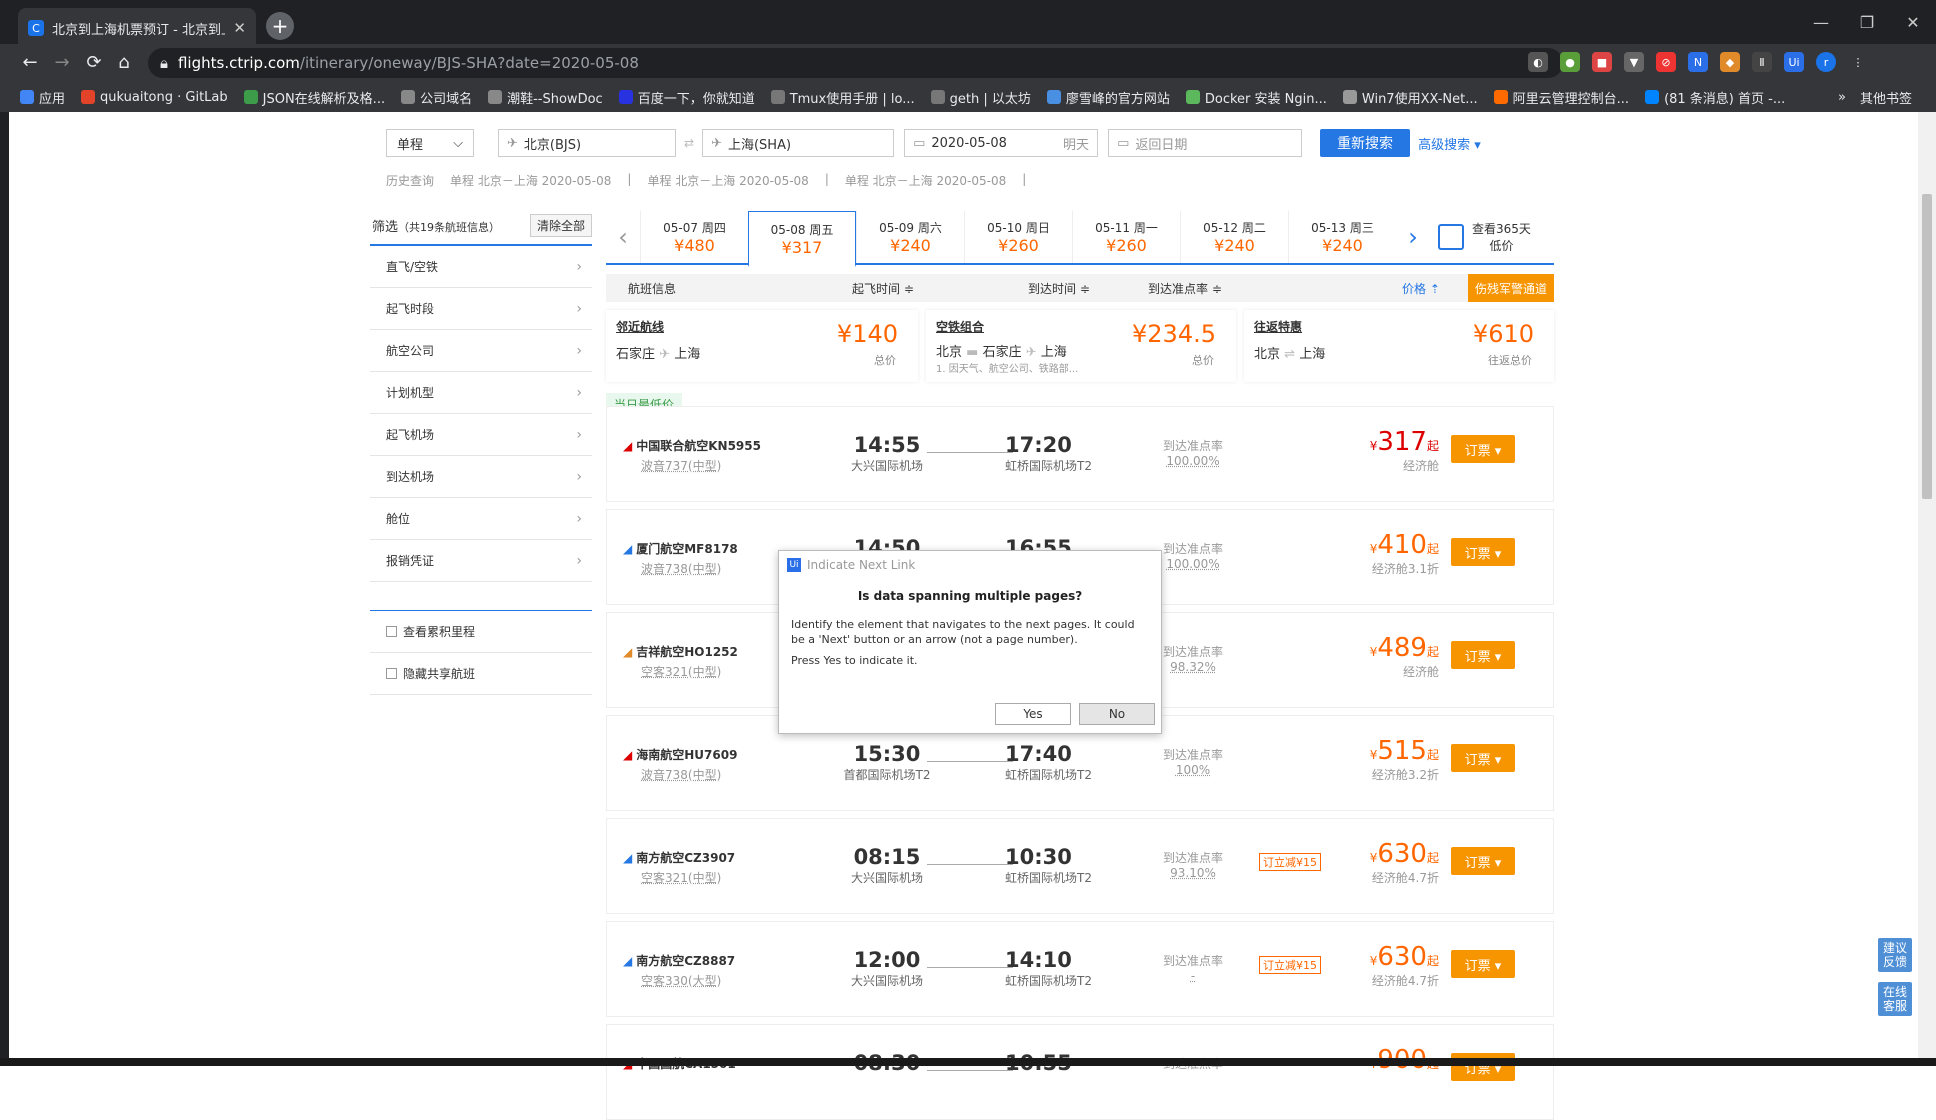  Describe the element at coordinates (1485, 237) in the screenshot. I see `calendar-365-button: 查看365天 低价` at that location.